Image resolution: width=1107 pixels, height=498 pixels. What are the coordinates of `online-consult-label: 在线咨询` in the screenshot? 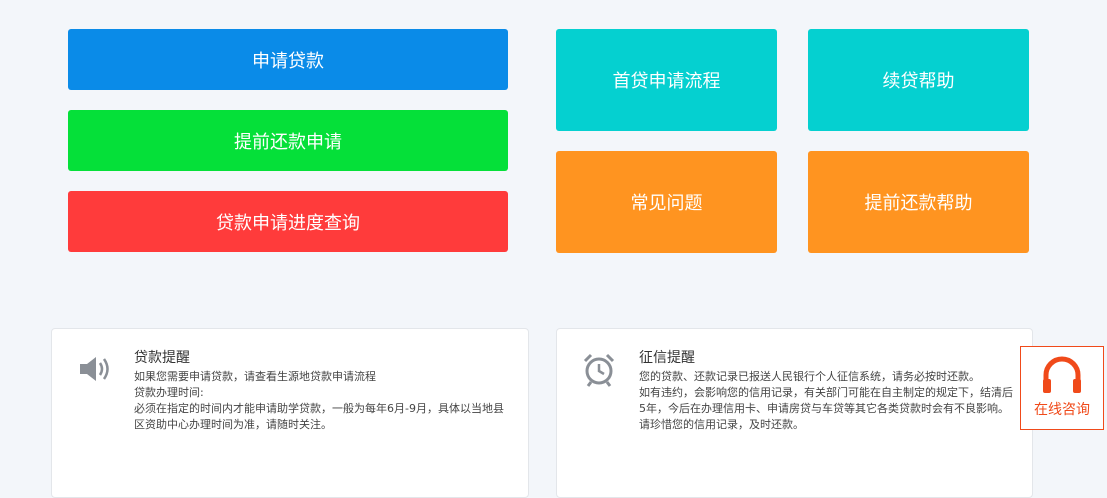 It's located at (1062, 410).